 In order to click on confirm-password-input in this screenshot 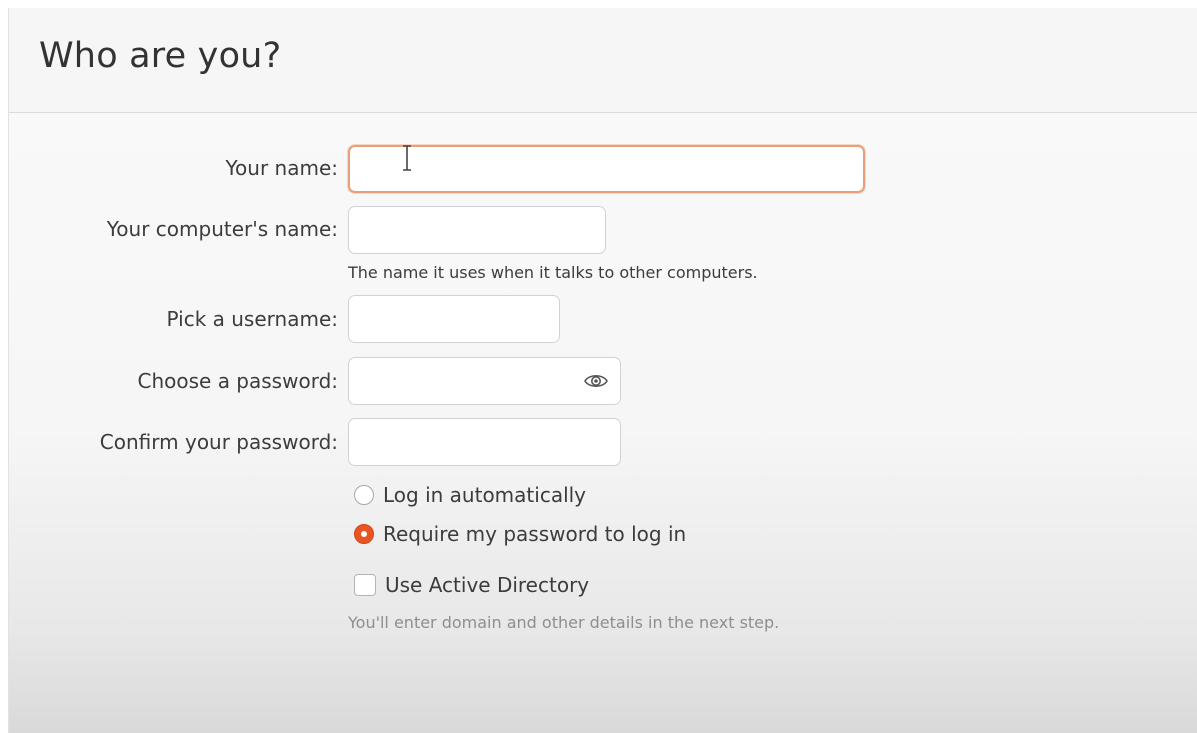, I will do `click(469, 442)`.